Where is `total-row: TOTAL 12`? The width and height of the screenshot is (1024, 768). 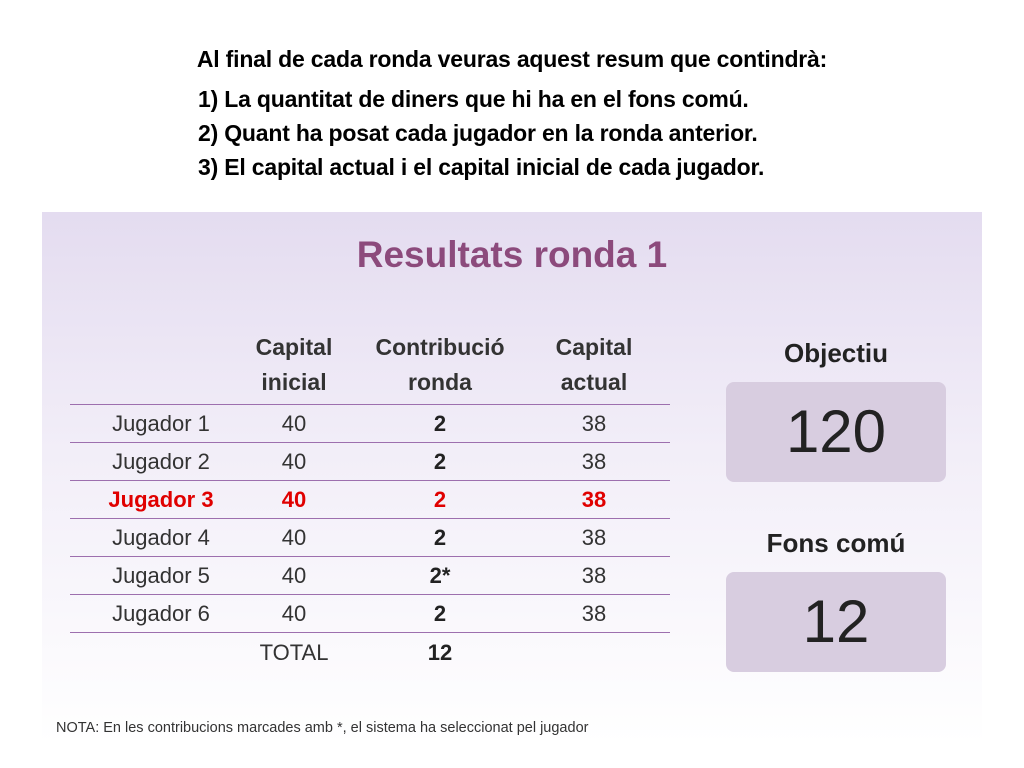 total-row: TOTAL 12 is located at coordinates (370, 653).